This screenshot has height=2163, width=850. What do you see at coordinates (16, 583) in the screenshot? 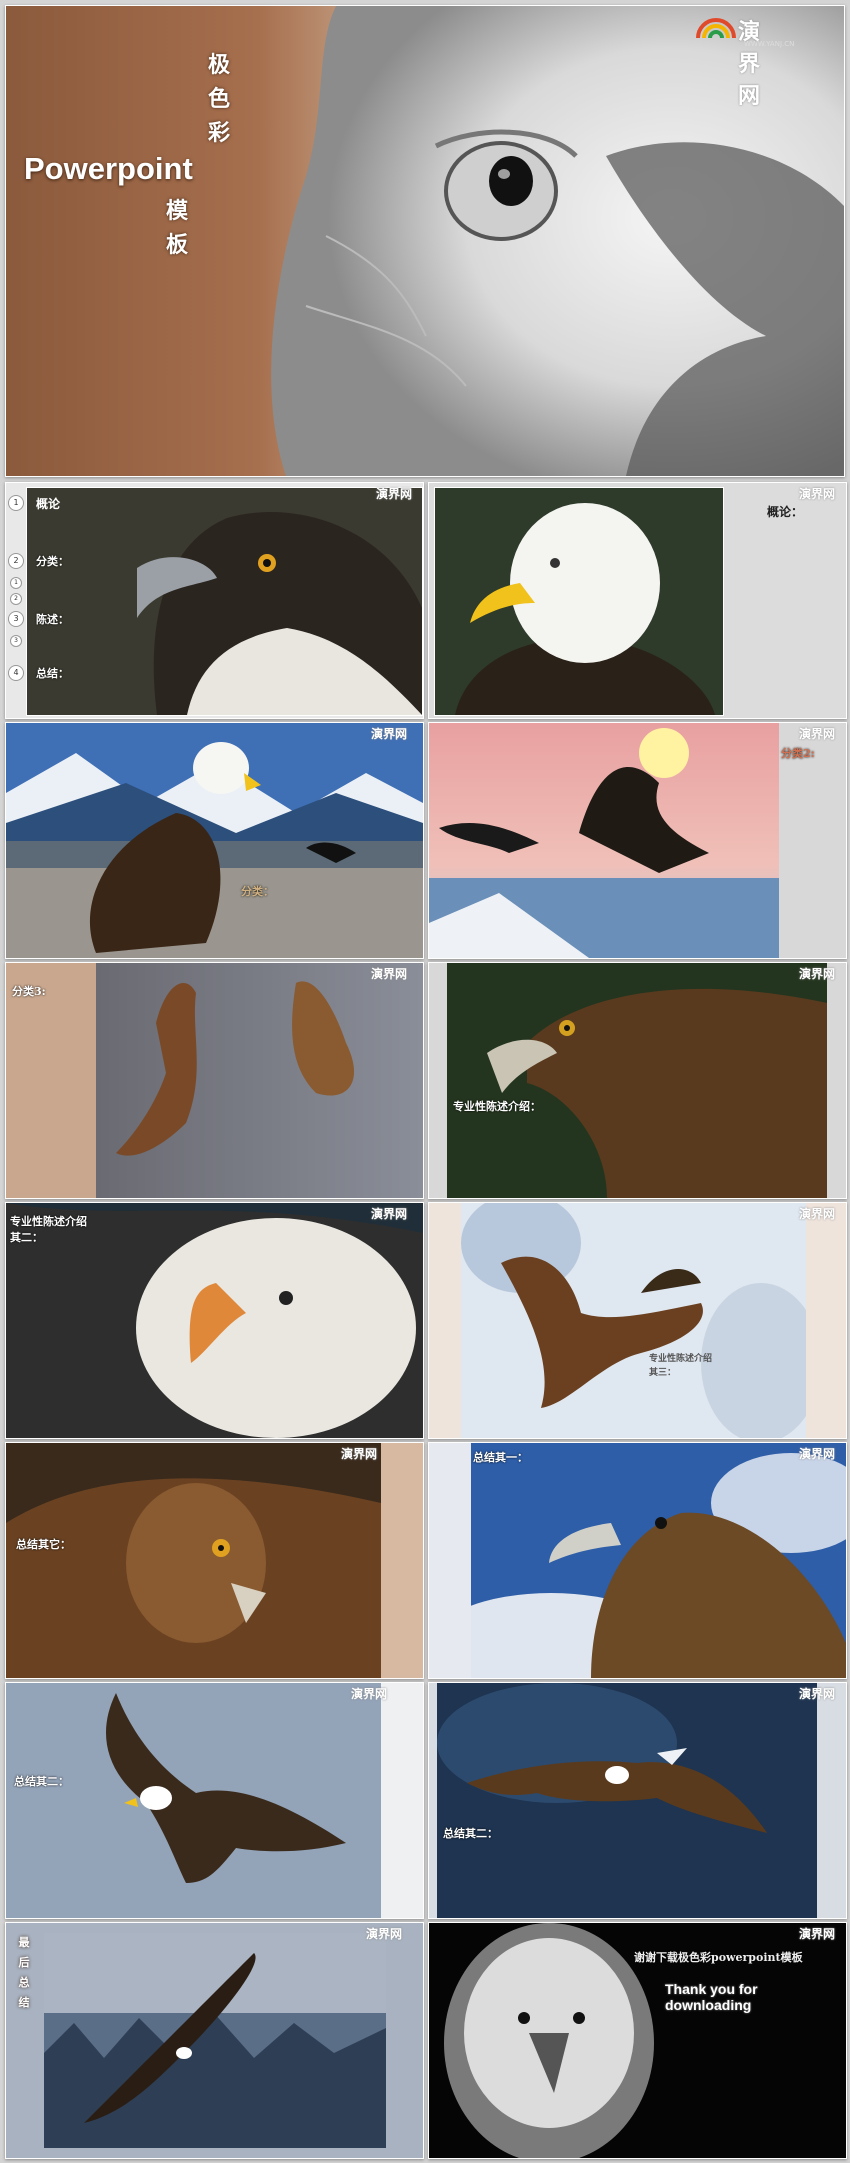
I see `agenda-subnumber: 1` at bounding box center [16, 583].